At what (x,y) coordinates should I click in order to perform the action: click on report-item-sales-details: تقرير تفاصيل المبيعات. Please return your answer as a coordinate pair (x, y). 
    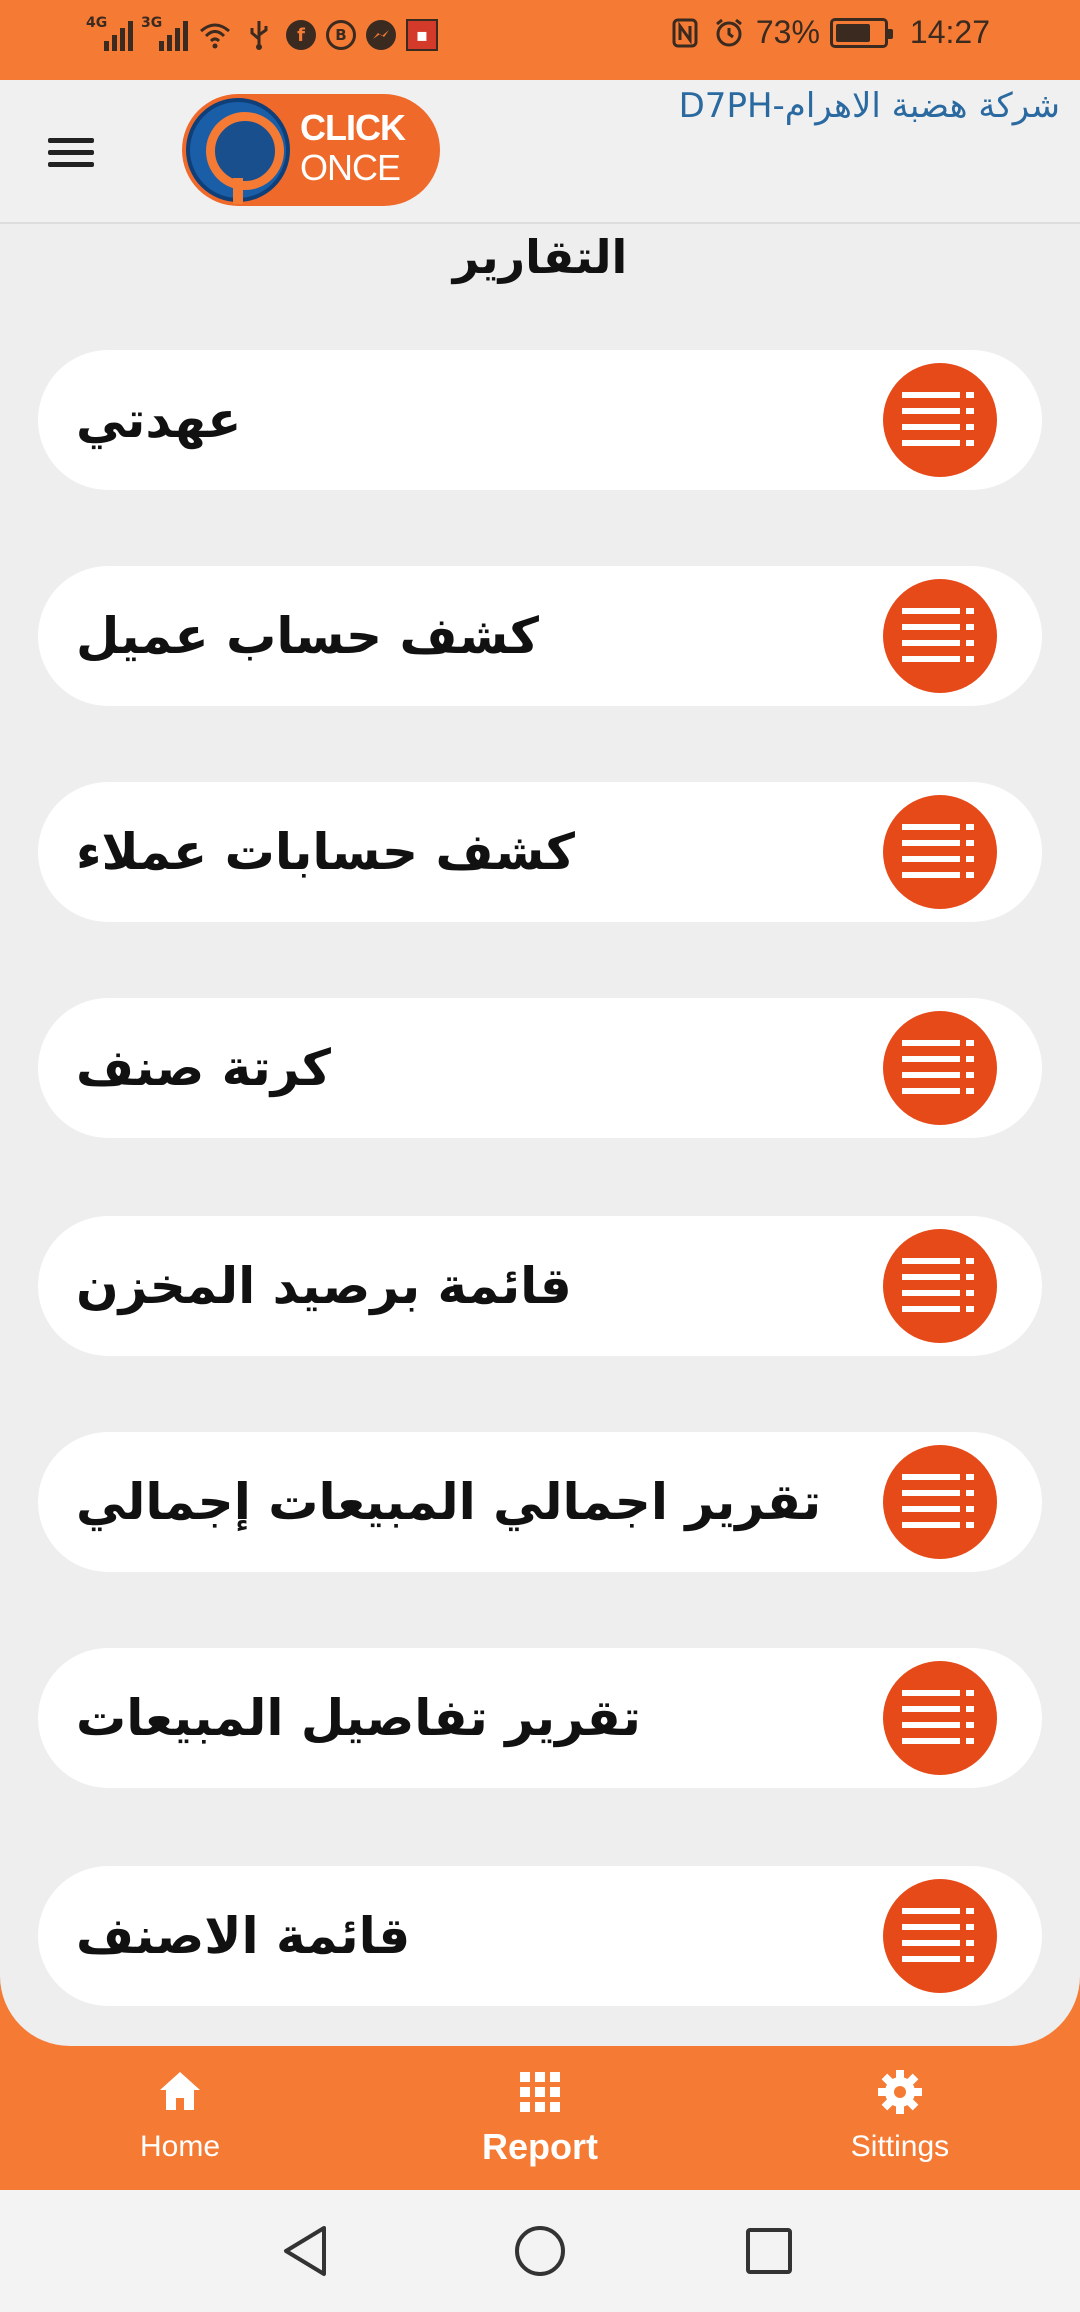
    Looking at the image, I should click on (540, 1718).